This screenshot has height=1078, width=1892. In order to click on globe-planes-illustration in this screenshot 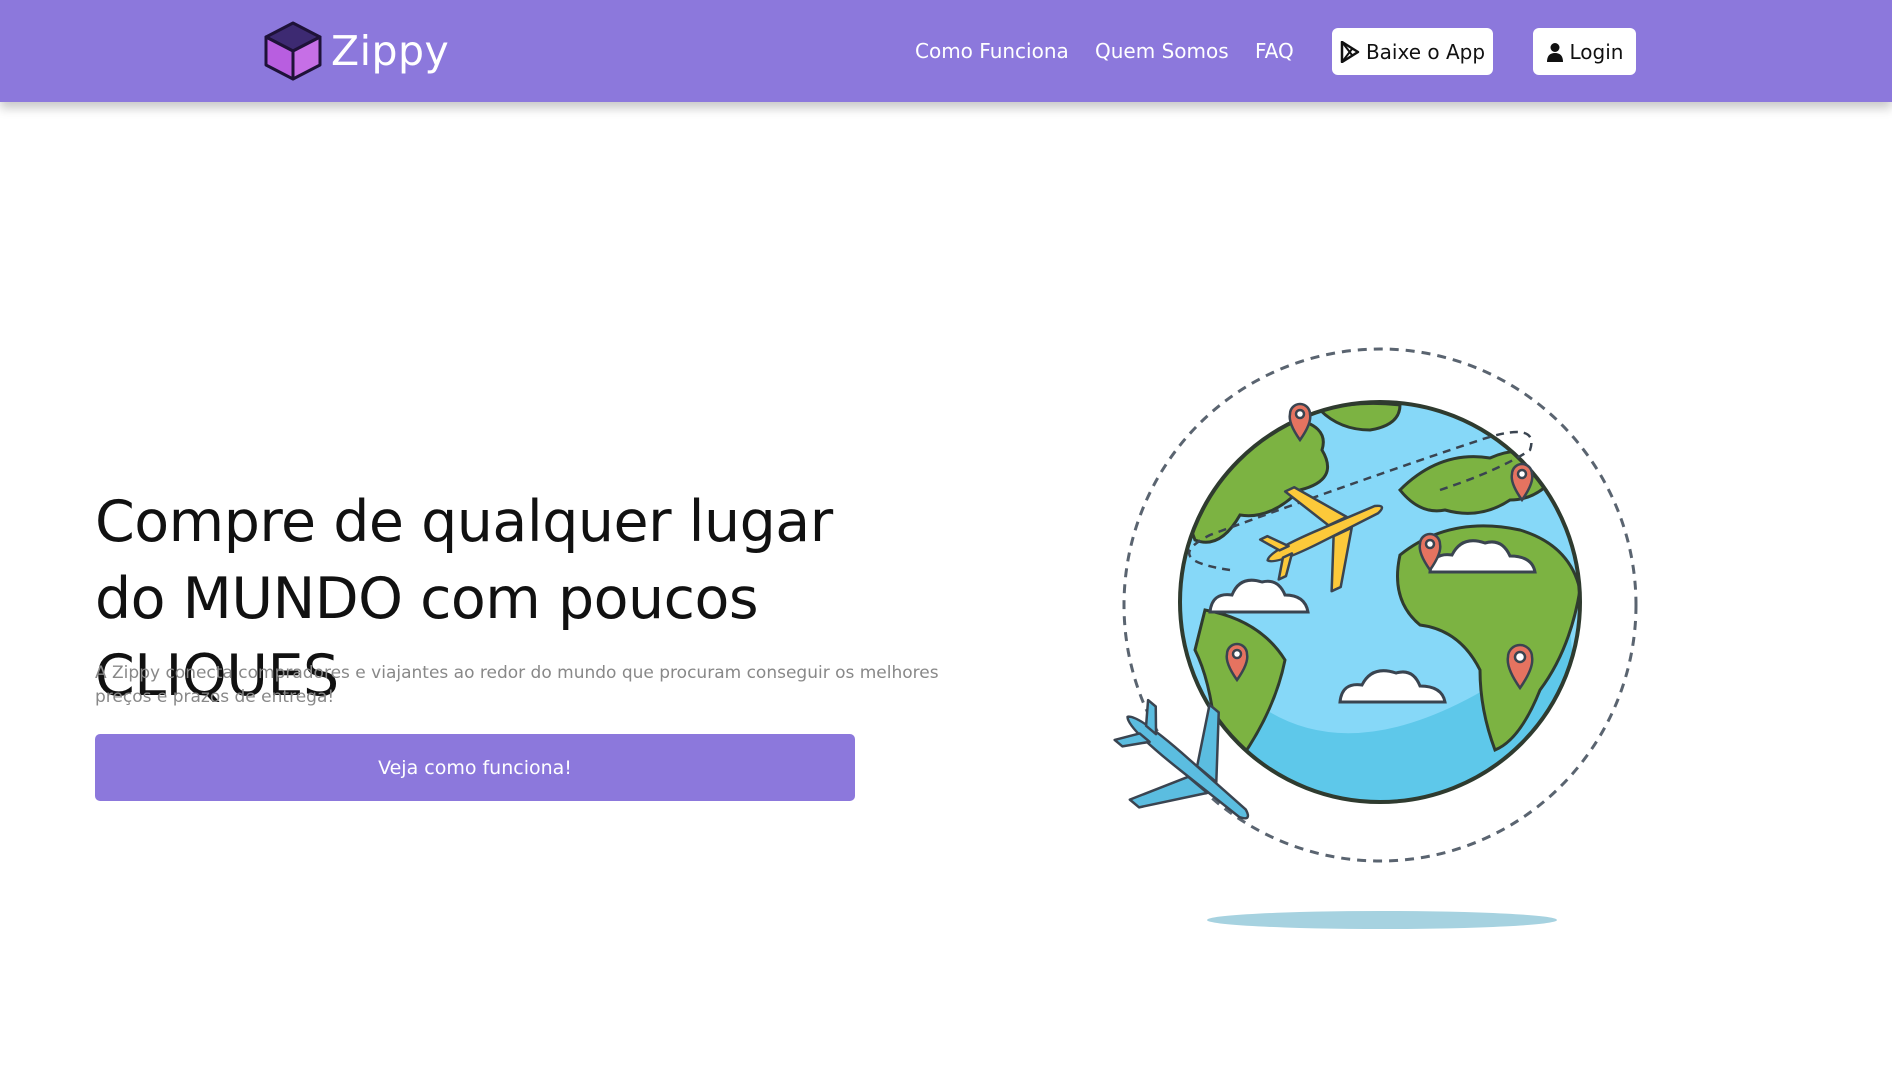, I will do `click(1375, 638)`.